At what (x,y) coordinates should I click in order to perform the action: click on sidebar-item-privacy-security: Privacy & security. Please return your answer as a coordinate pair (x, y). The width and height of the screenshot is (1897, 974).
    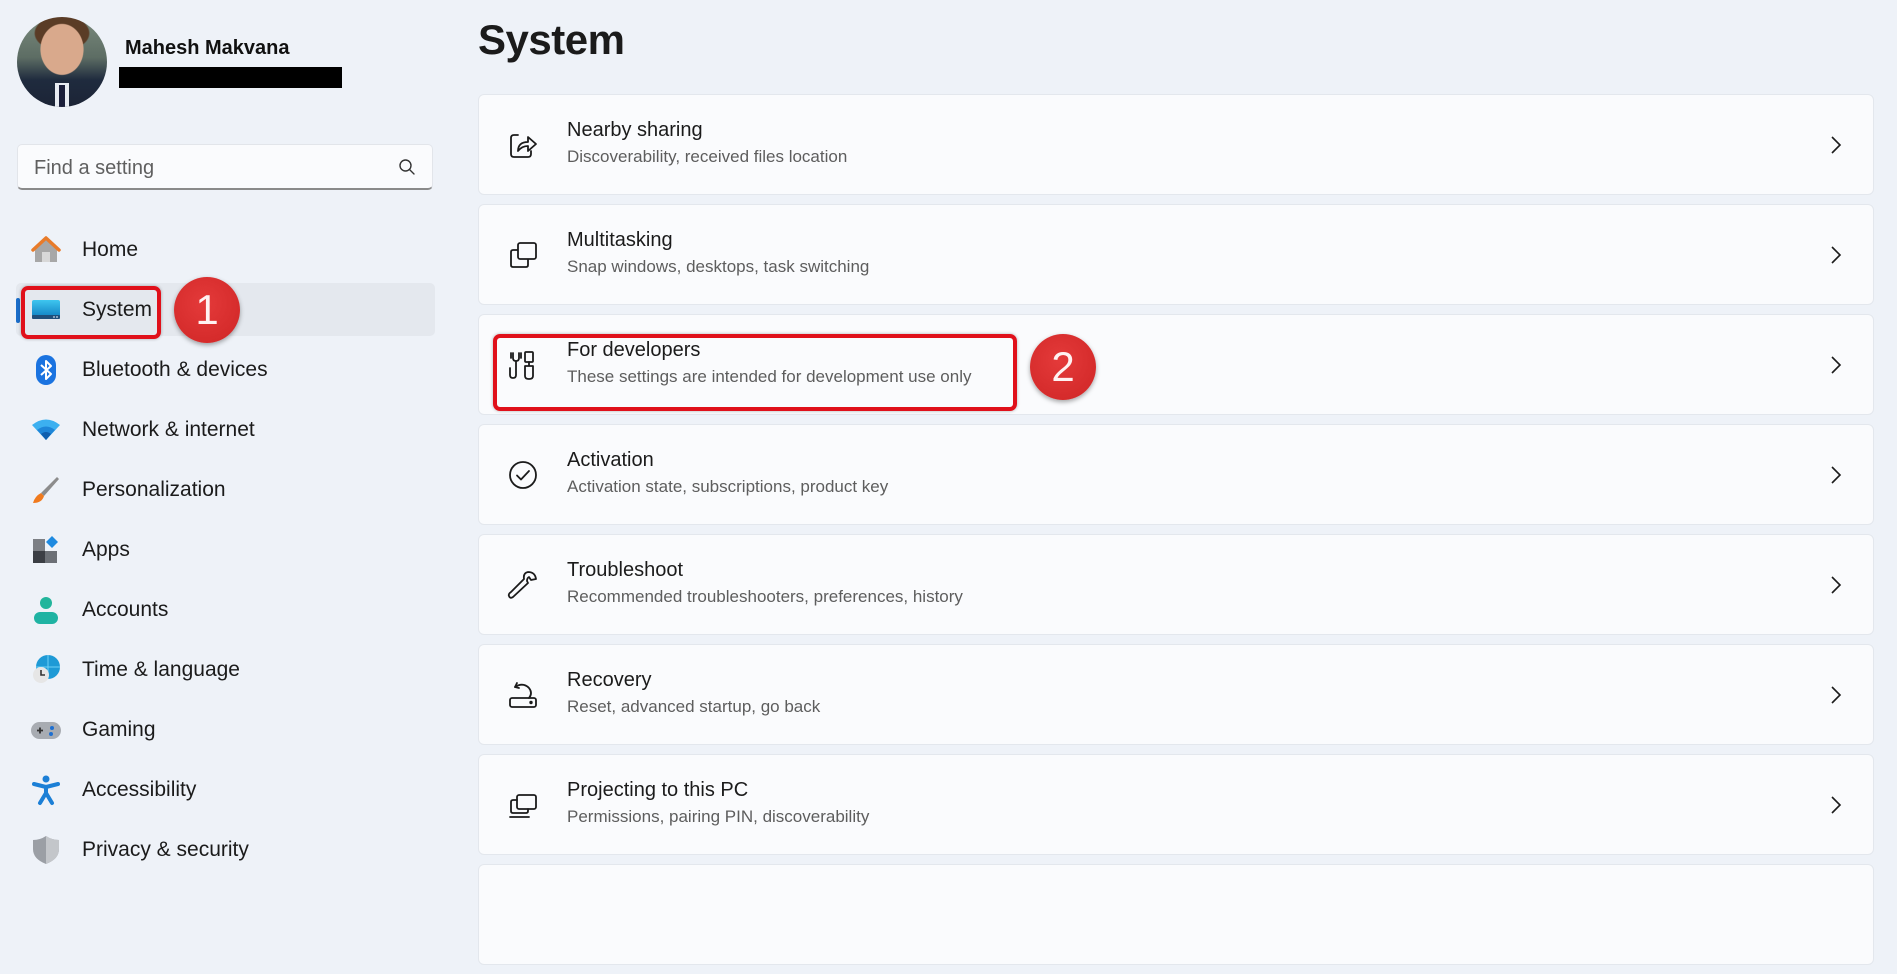
    Looking at the image, I should click on (225, 849).